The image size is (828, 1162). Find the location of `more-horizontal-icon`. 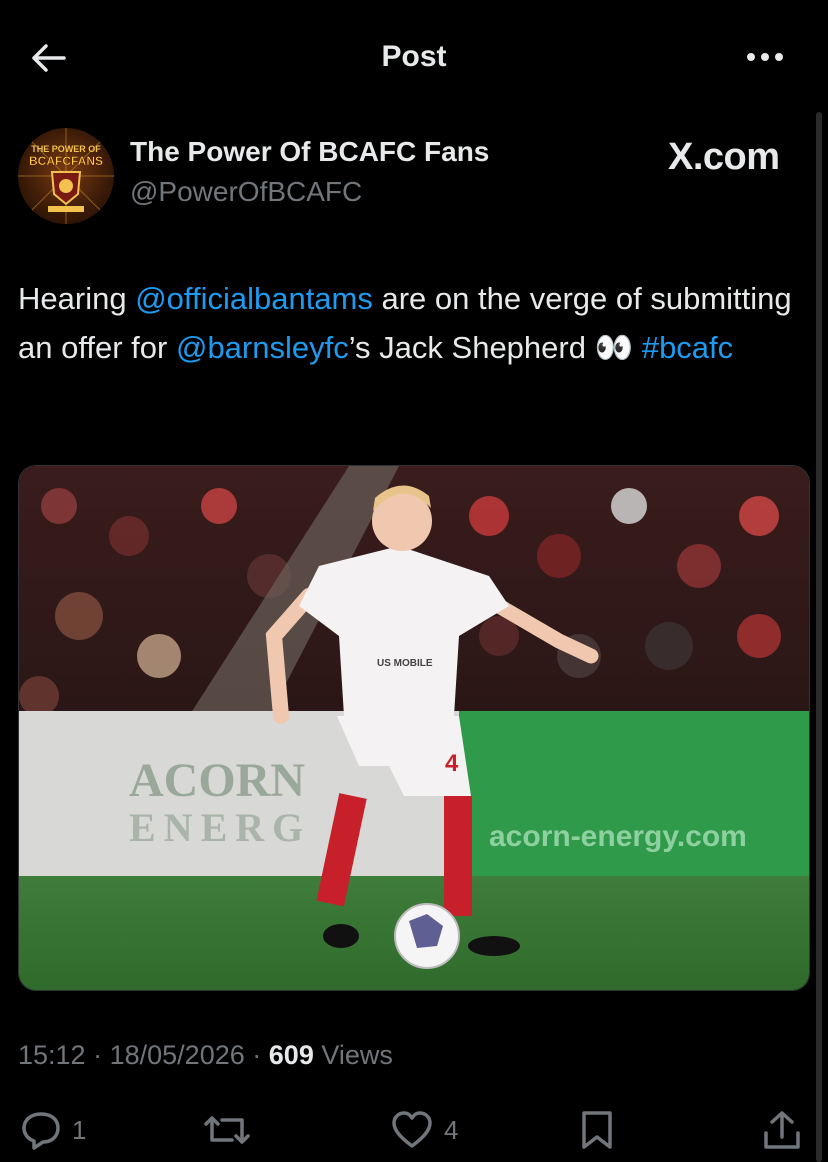

more-horizontal-icon is located at coordinates (765, 57).